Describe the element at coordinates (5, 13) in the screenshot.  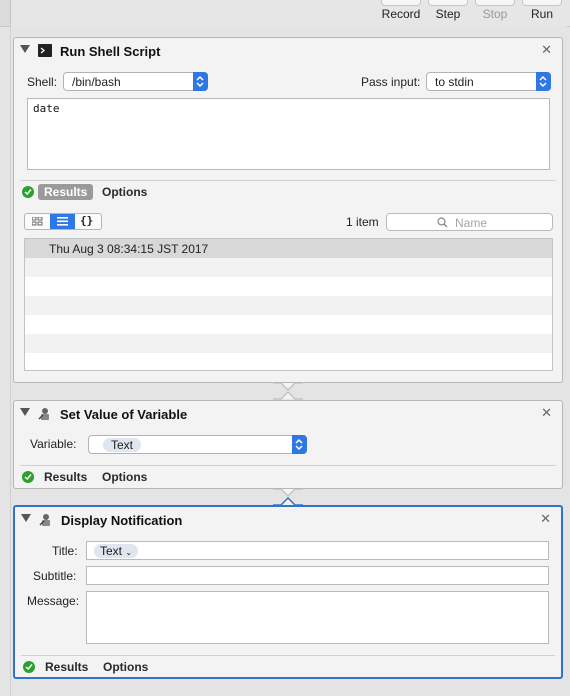
I see `toolbar-left-edge` at that location.